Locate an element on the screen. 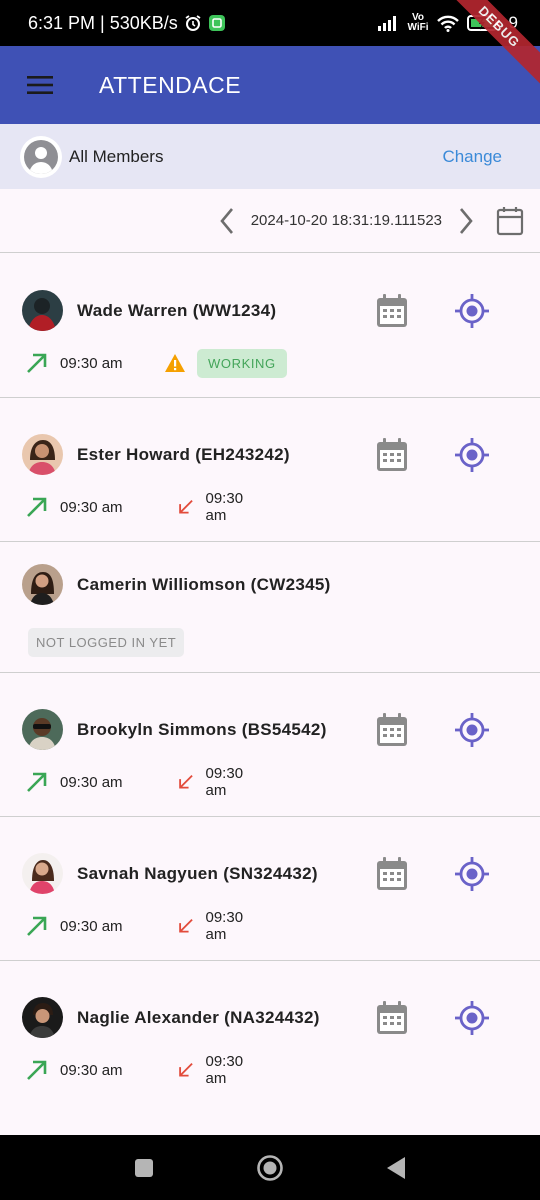 This screenshot has height=1200, width=540. date-picker-button is located at coordinates (510, 221).